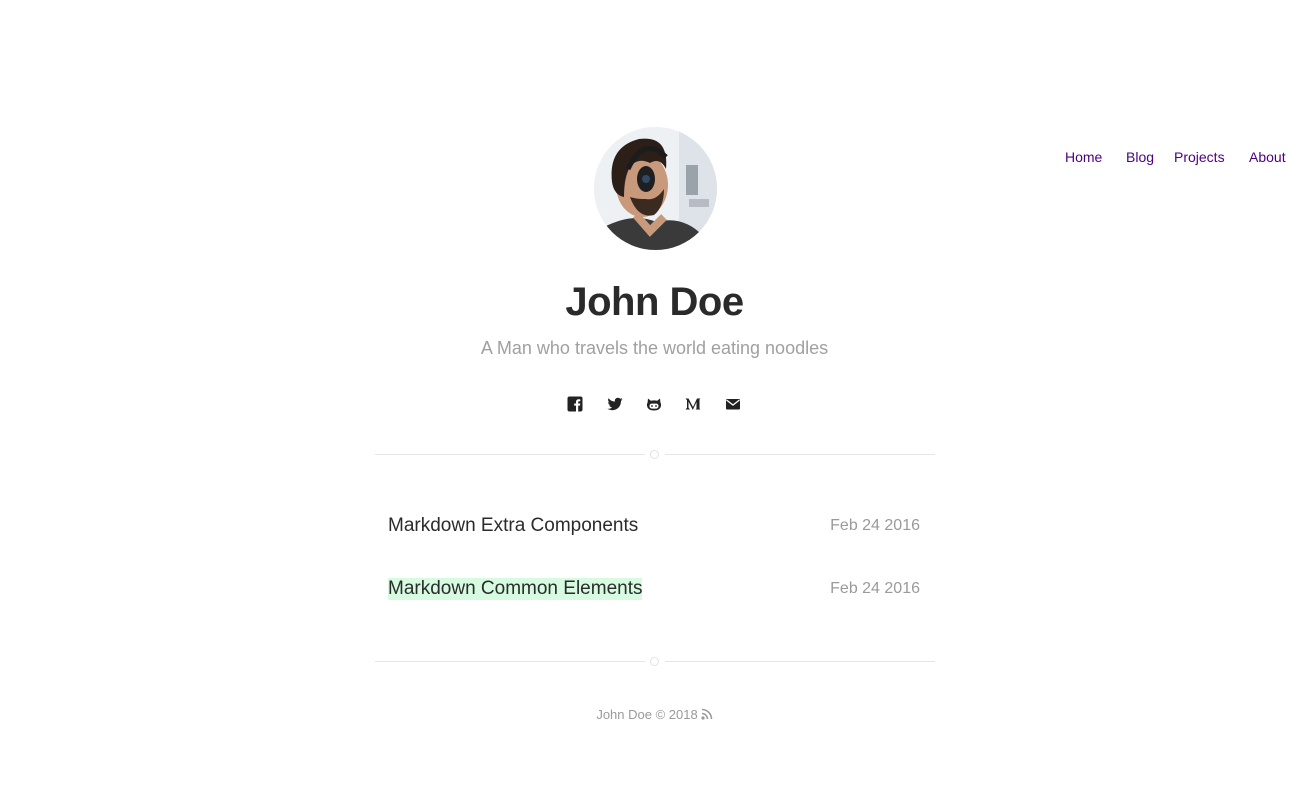 This screenshot has height=806, width=1309. I want to click on avatar-image, so click(655, 188).